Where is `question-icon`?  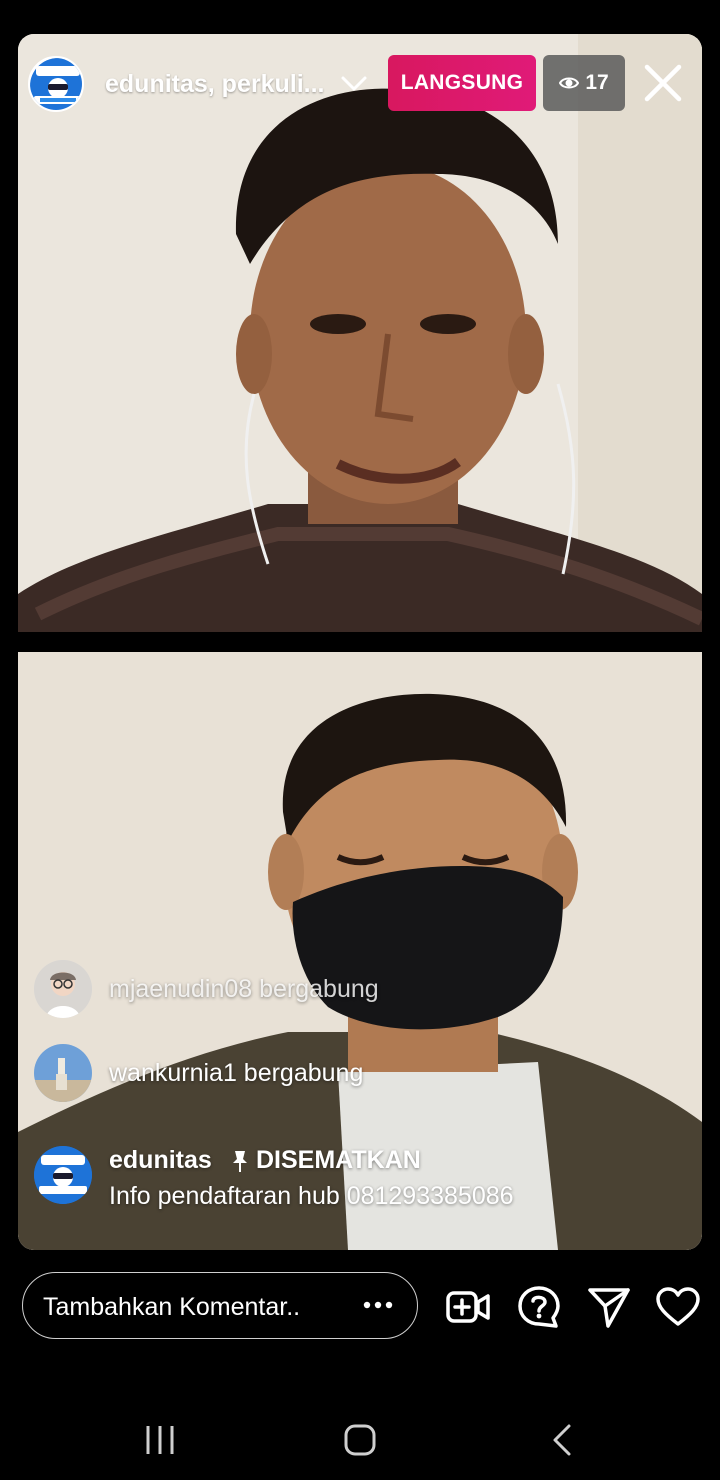
question-icon is located at coordinates (539, 1307).